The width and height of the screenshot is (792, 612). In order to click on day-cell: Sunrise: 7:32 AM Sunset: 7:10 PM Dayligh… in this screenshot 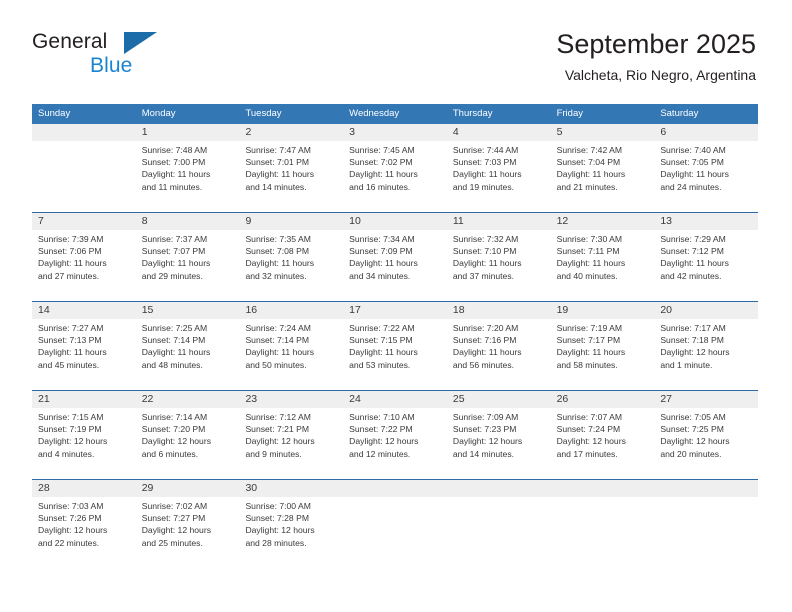, I will do `click(499, 265)`.